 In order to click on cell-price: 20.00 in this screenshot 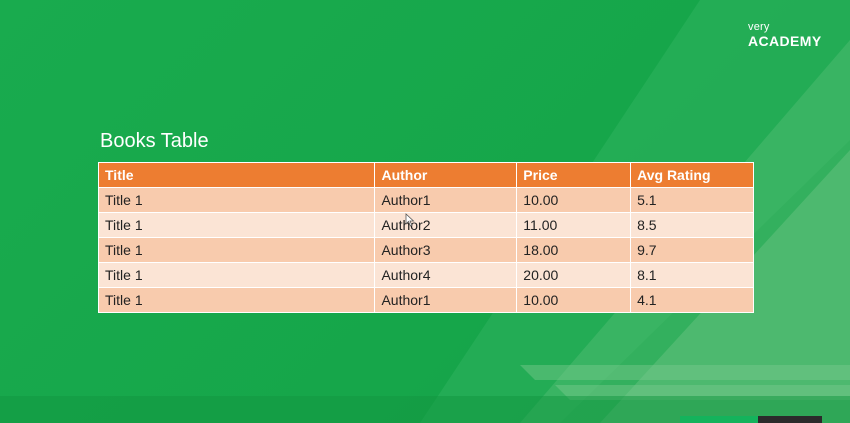, I will do `click(574, 275)`.